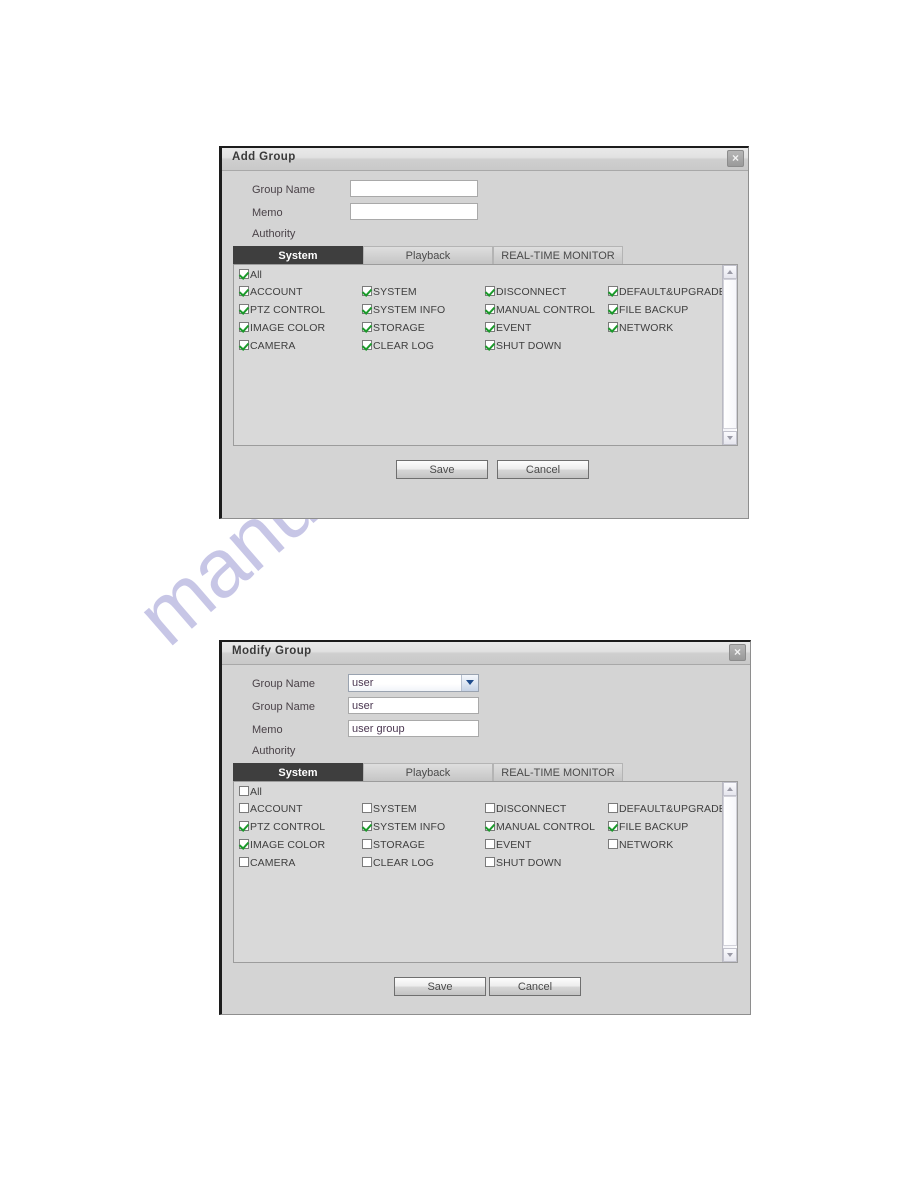 The image size is (918, 1188). What do you see at coordinates (272, 651) in the screenshot?
I see `modify-group-title: Modify Group` at bounding box center [272, 651].